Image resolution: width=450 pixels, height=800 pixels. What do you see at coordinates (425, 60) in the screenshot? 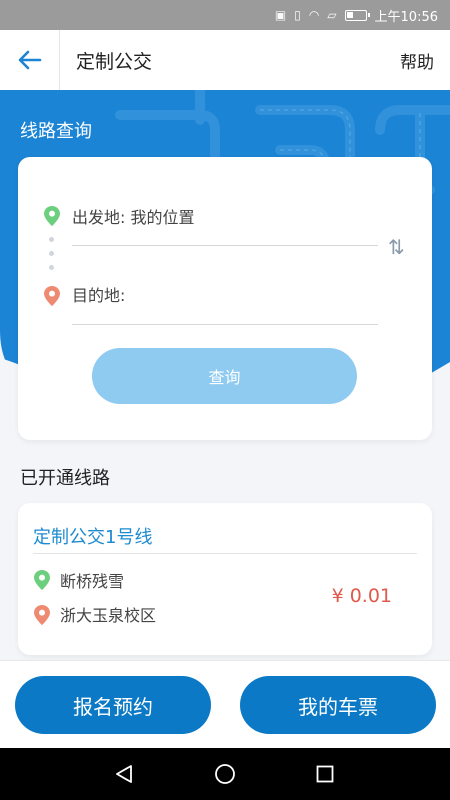
I see `help-button: 帮助` at bounding box center [425, 60].